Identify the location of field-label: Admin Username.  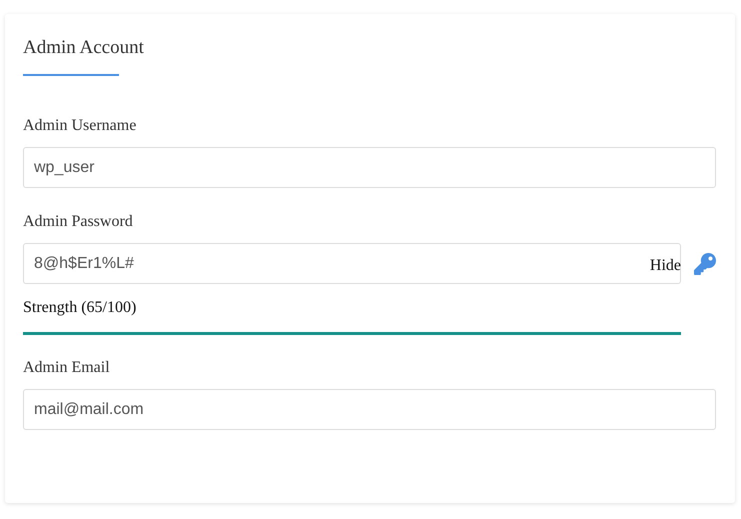
(79, 126).